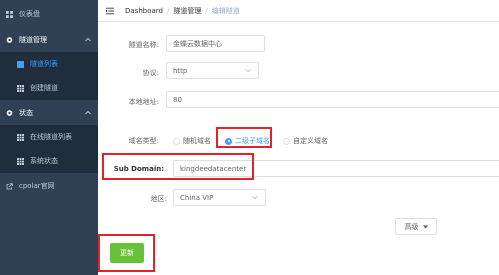 The image size is (499, 275). I want to click on sidebar-item-online-tunnels: 在线隧道列表, so click(49, 137).